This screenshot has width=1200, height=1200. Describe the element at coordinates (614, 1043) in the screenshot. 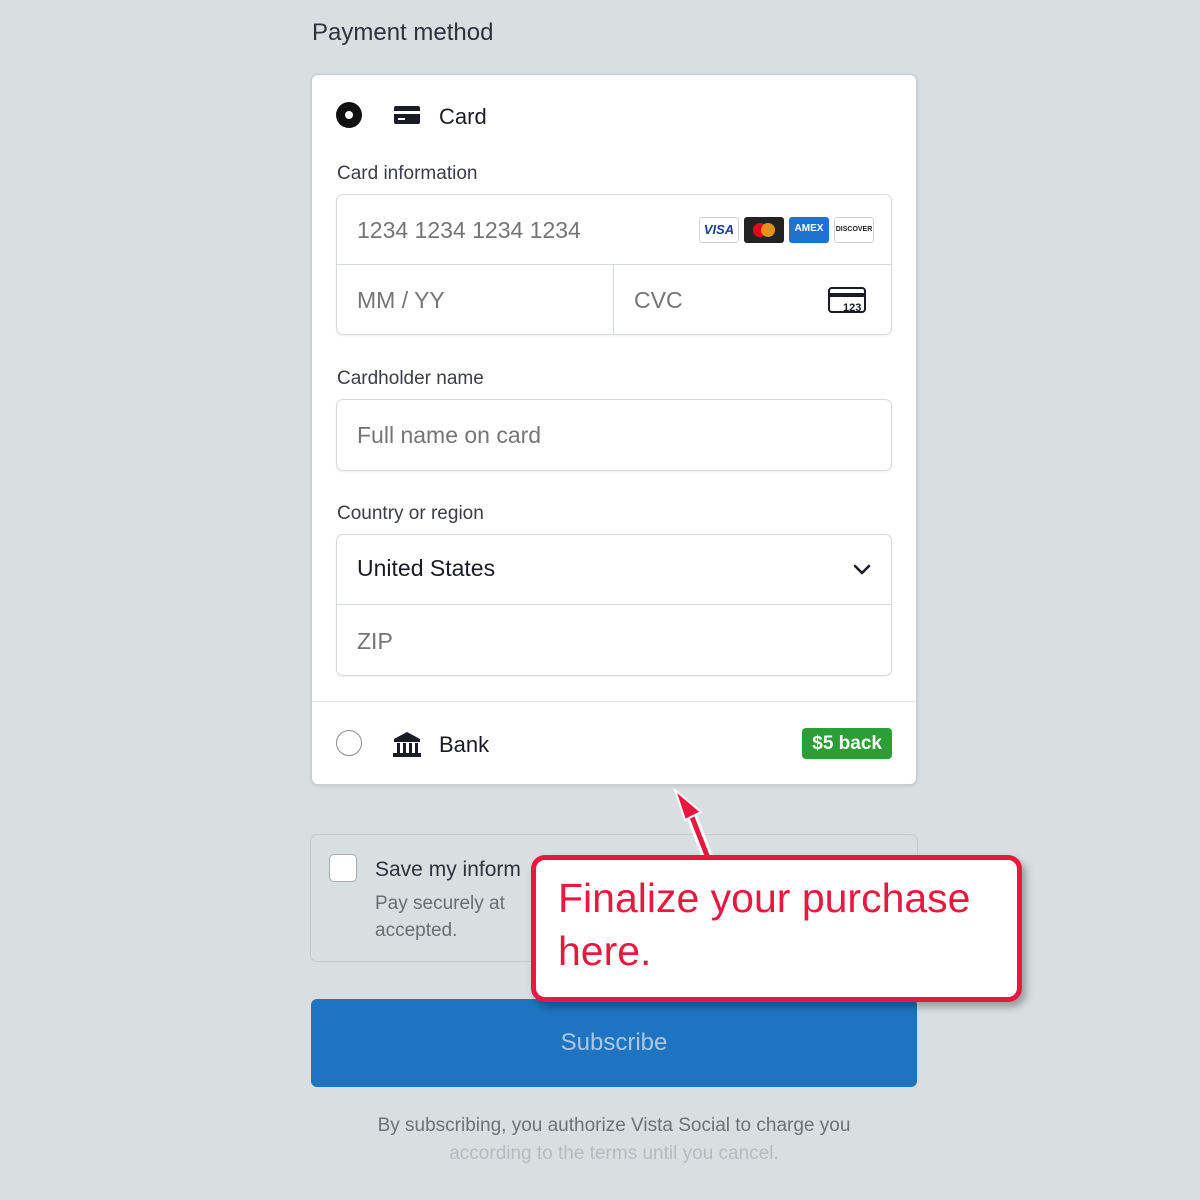

I see `subscribe-button: Subscribe` at that location.